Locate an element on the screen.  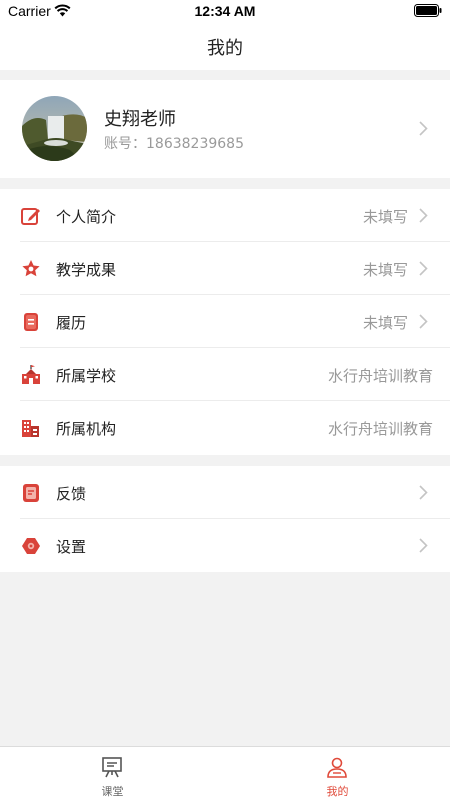
profile-icon is located at coordinates (337, 767).